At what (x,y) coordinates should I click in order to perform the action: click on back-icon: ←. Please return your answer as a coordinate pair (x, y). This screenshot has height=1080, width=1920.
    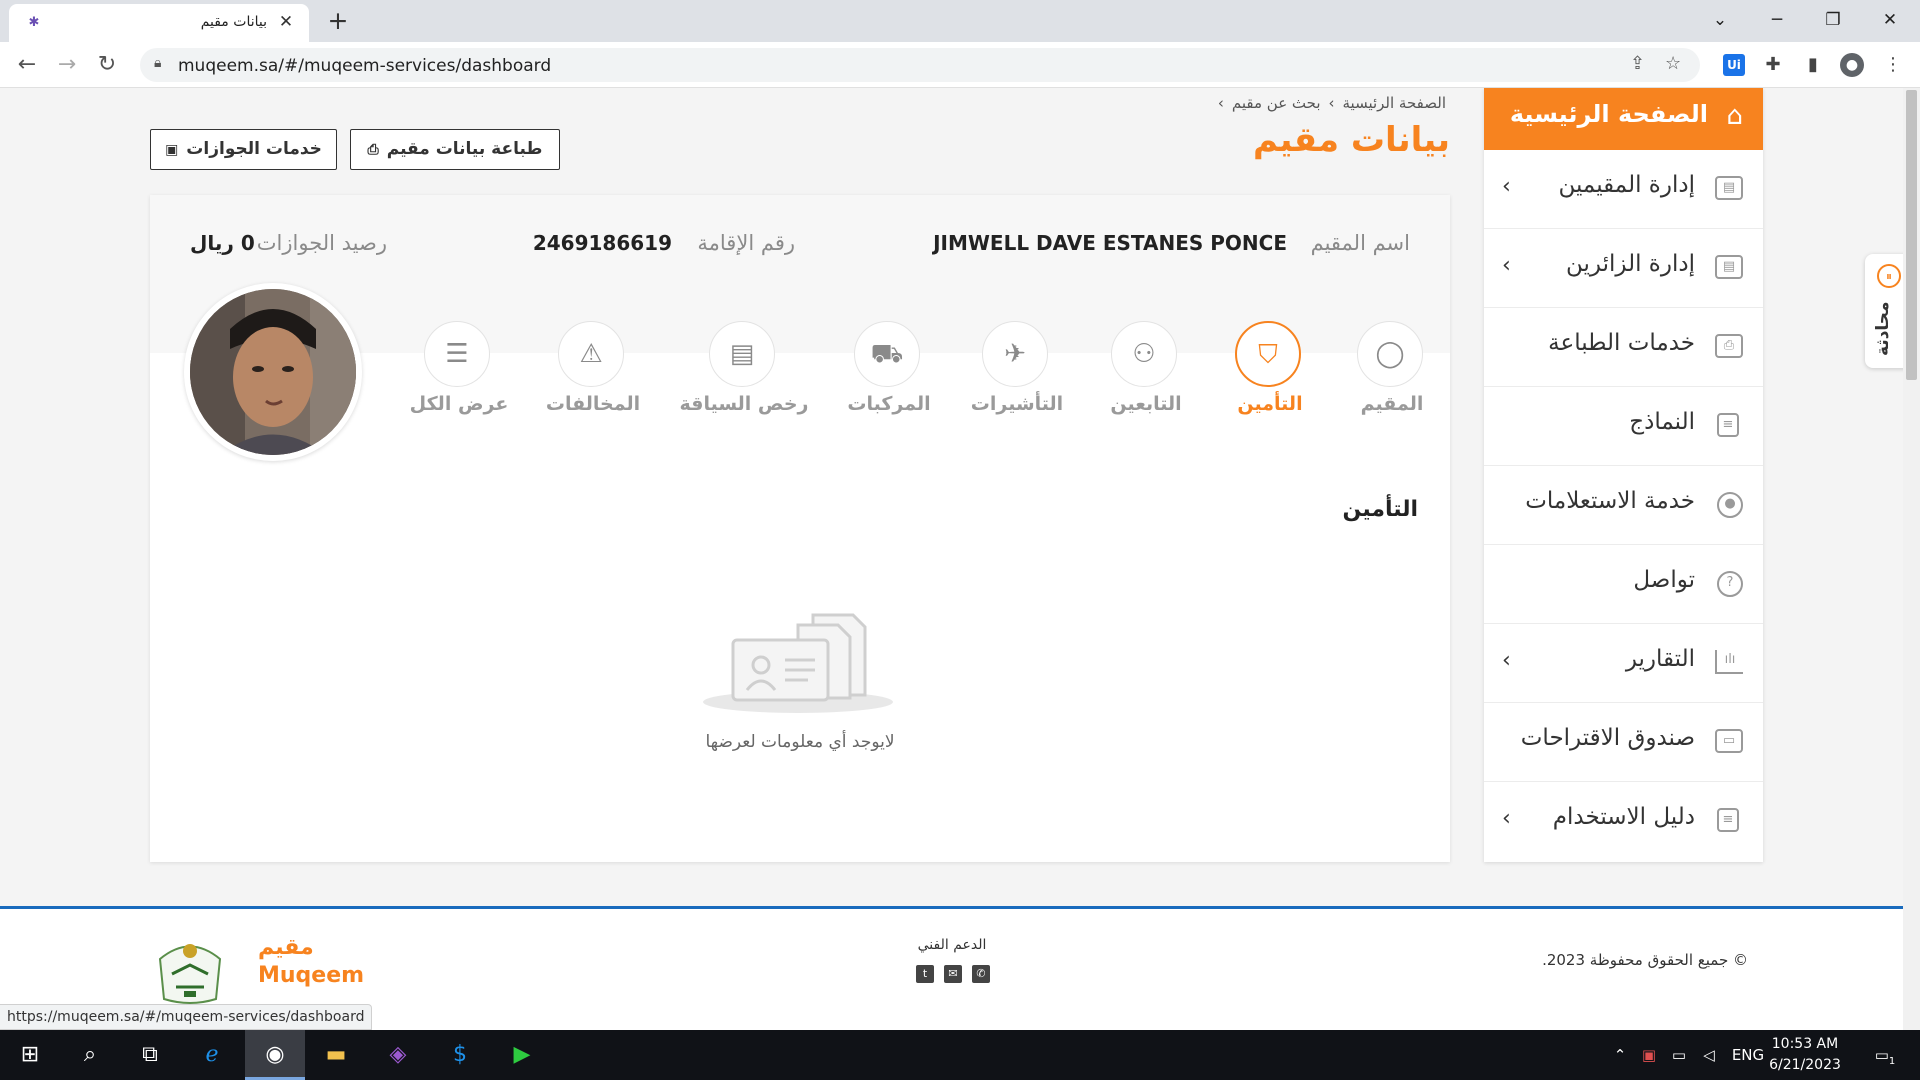
    Looking at the image, I should click on (27, 65).